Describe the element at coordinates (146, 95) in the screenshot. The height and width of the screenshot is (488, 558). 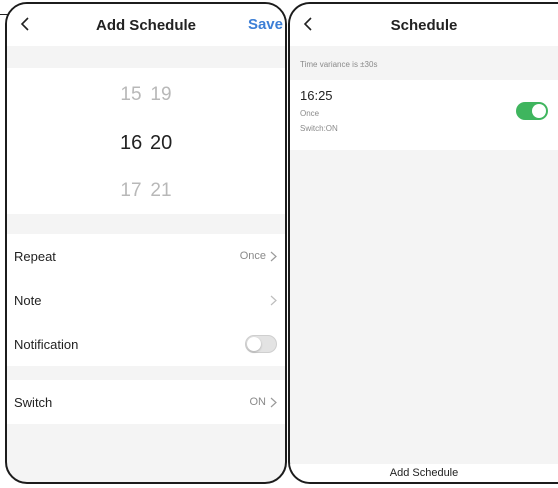
I see `picker-row-above: 15 19` at that location.